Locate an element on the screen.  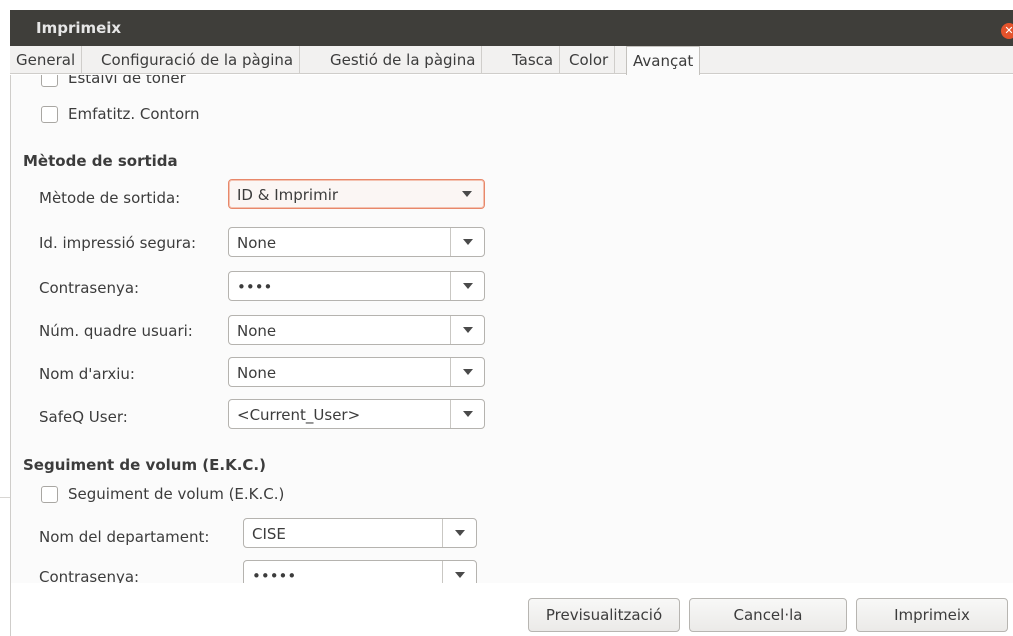
toner-saving-option: Estalvi de tòner is located at coordinates (113, 81).